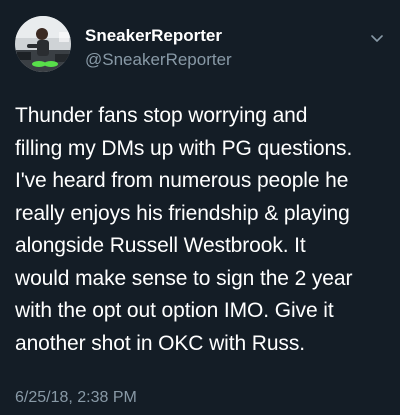 The height and width of the screenshot is (415, 400). What do you see at coordinates (161, 115) in the screenshot?
I see `tweet-text-line: Thunder fans stop worrying and` at bounding box center [161, 115].